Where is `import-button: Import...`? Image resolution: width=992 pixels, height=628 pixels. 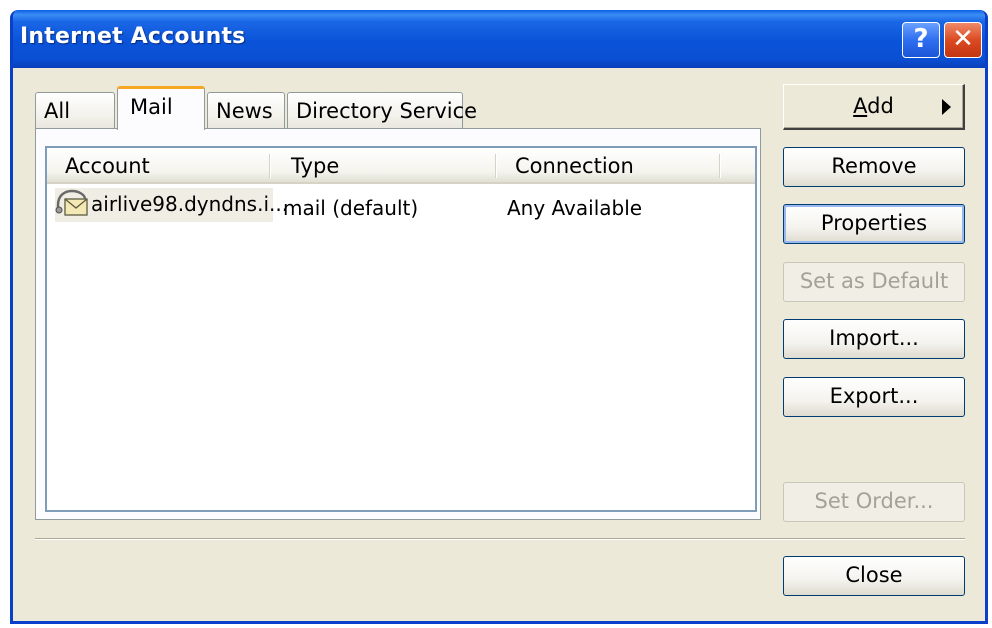 import-button: Import... is located at coordinates (874, 339).